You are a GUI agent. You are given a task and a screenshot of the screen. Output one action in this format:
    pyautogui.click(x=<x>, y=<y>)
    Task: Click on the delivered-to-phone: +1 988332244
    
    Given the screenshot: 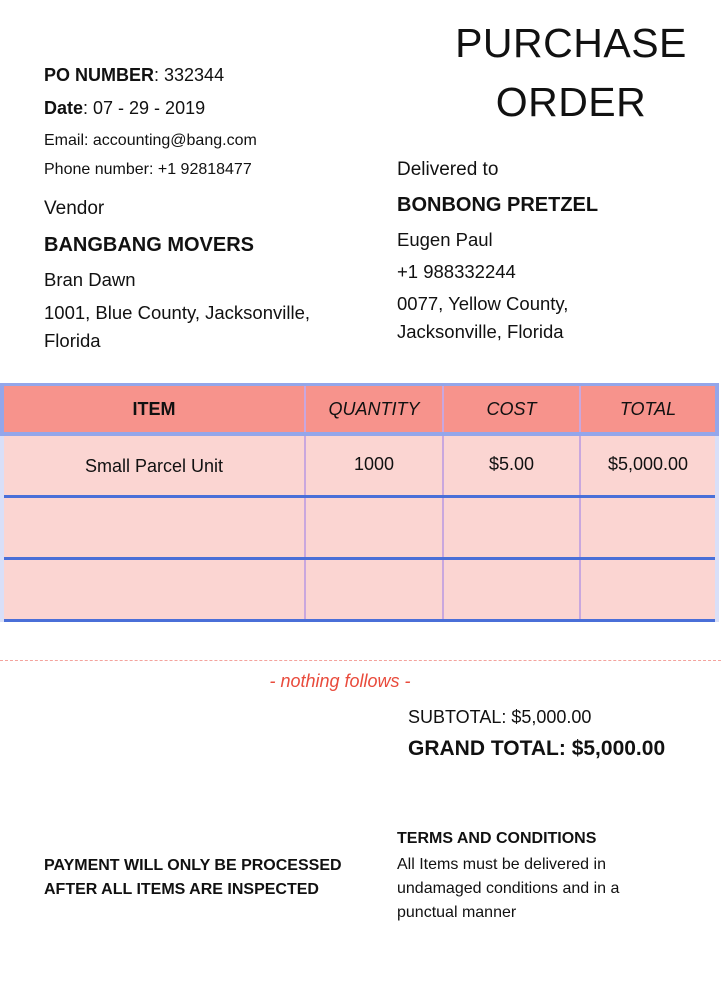 What is the action you would take?
    pyautogui.click(x=456, y=271)
    